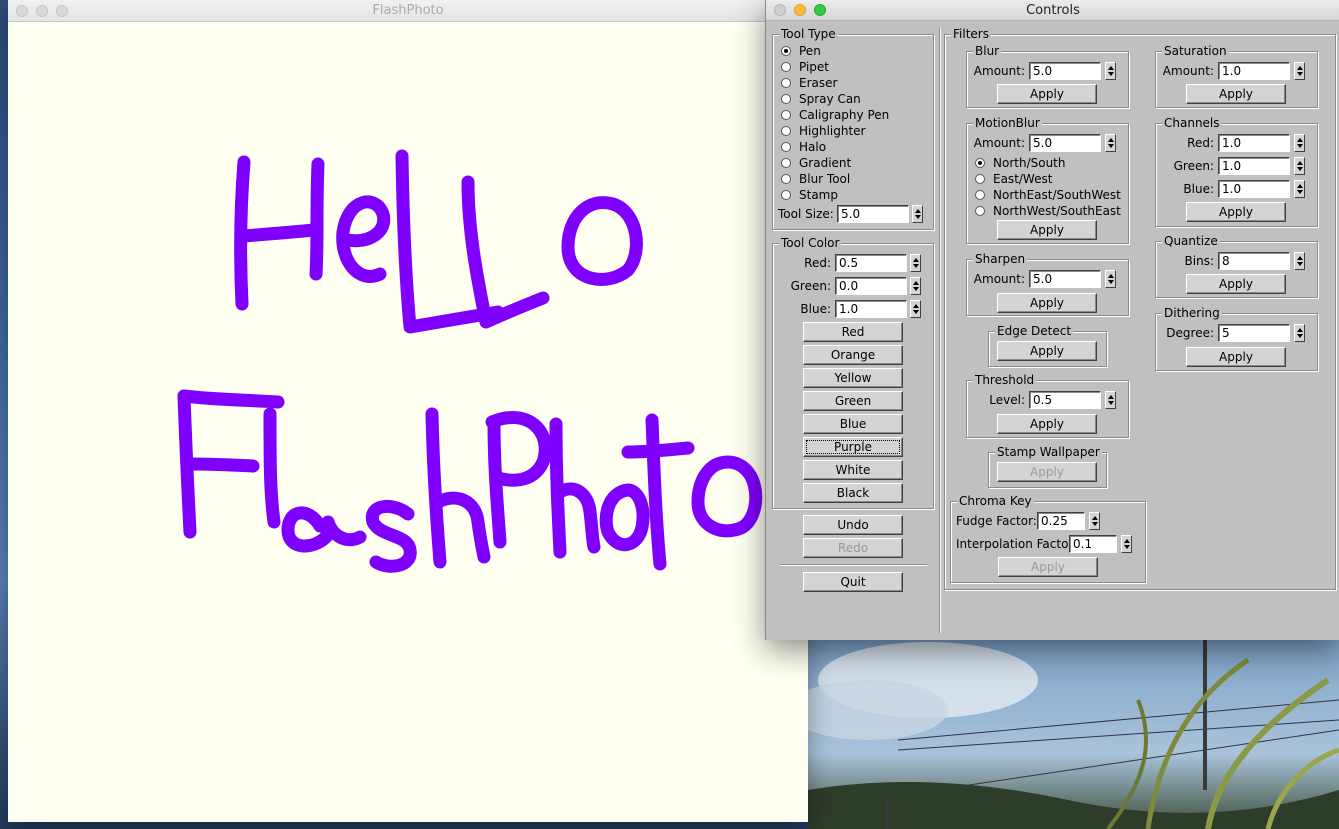 This screenshot has width=1339, height=829. I want to click on color-yellow-button: Yellow, so click(853, 378).